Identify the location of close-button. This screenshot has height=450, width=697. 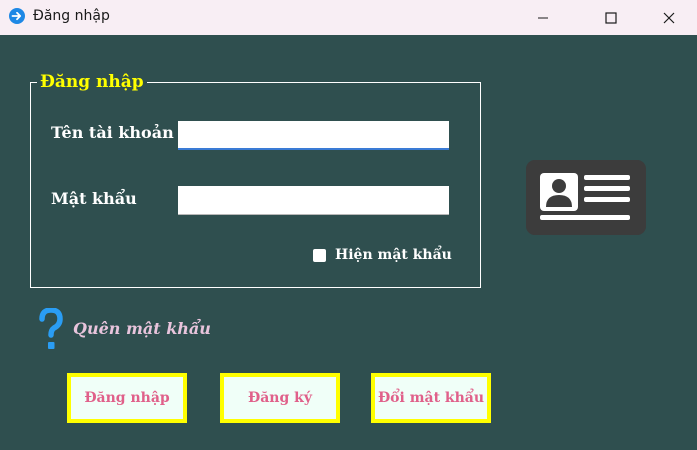
(669, 17).